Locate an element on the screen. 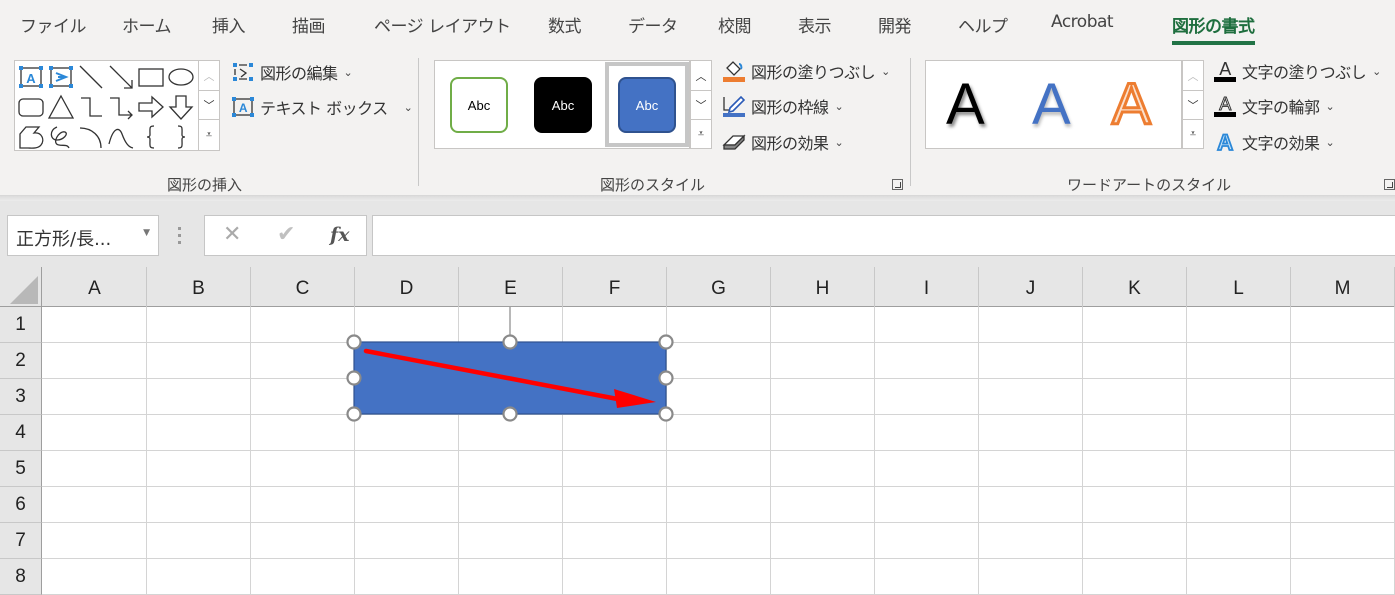 The height and width of the screenshot is (595, 1395). wordart-gallery: A A A is located at coordinates (1053, 104).